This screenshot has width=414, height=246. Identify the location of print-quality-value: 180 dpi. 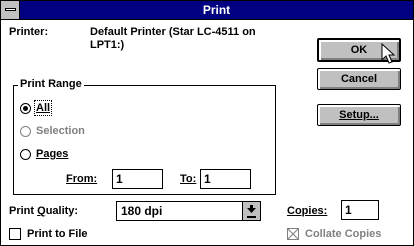
(142, 211).